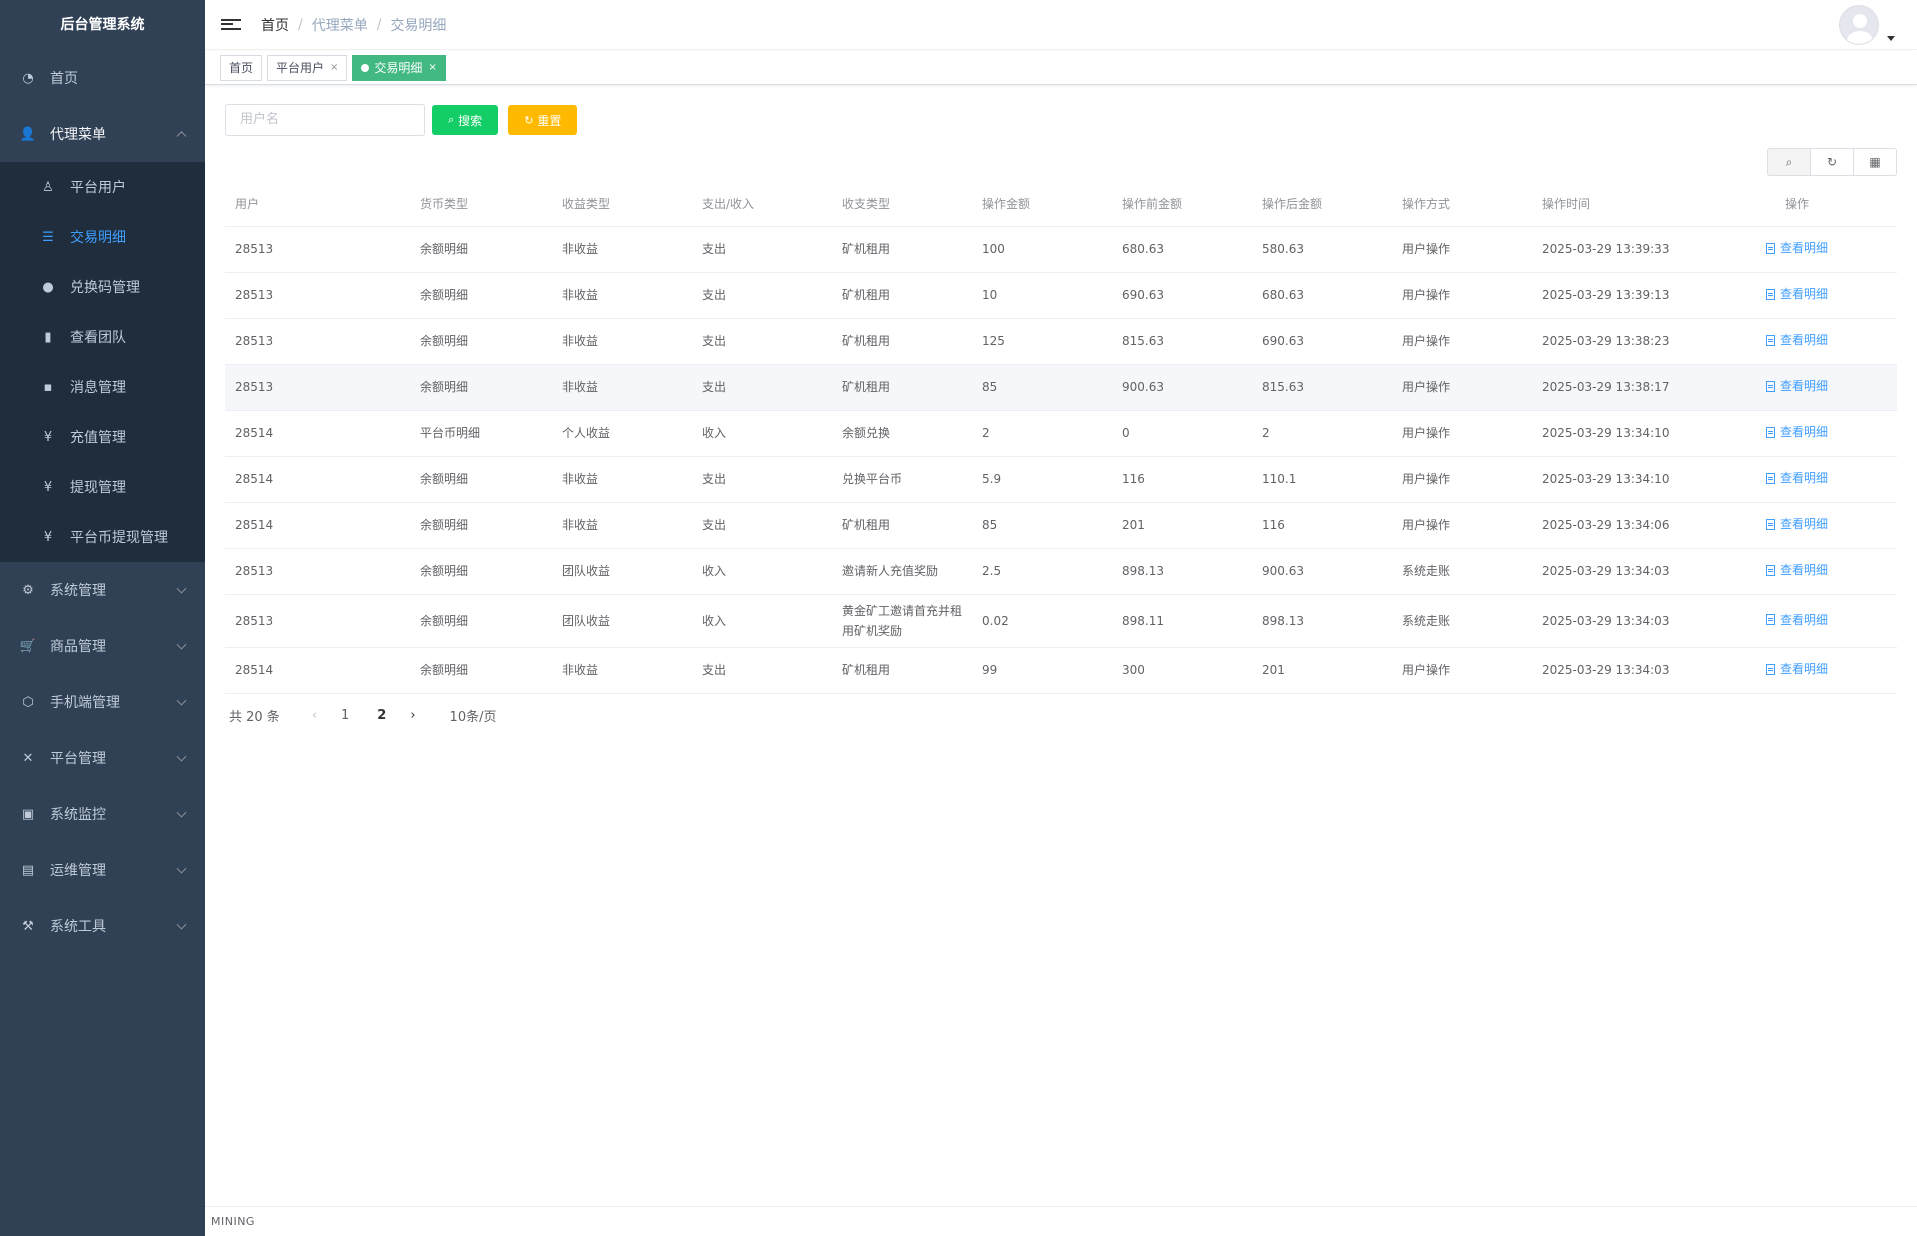 The image size is (1917, 1236). Describe the element at coordinates (102, 78) in the screenshot. I see `sidebar-item-home: ◔ 首页` at that location.